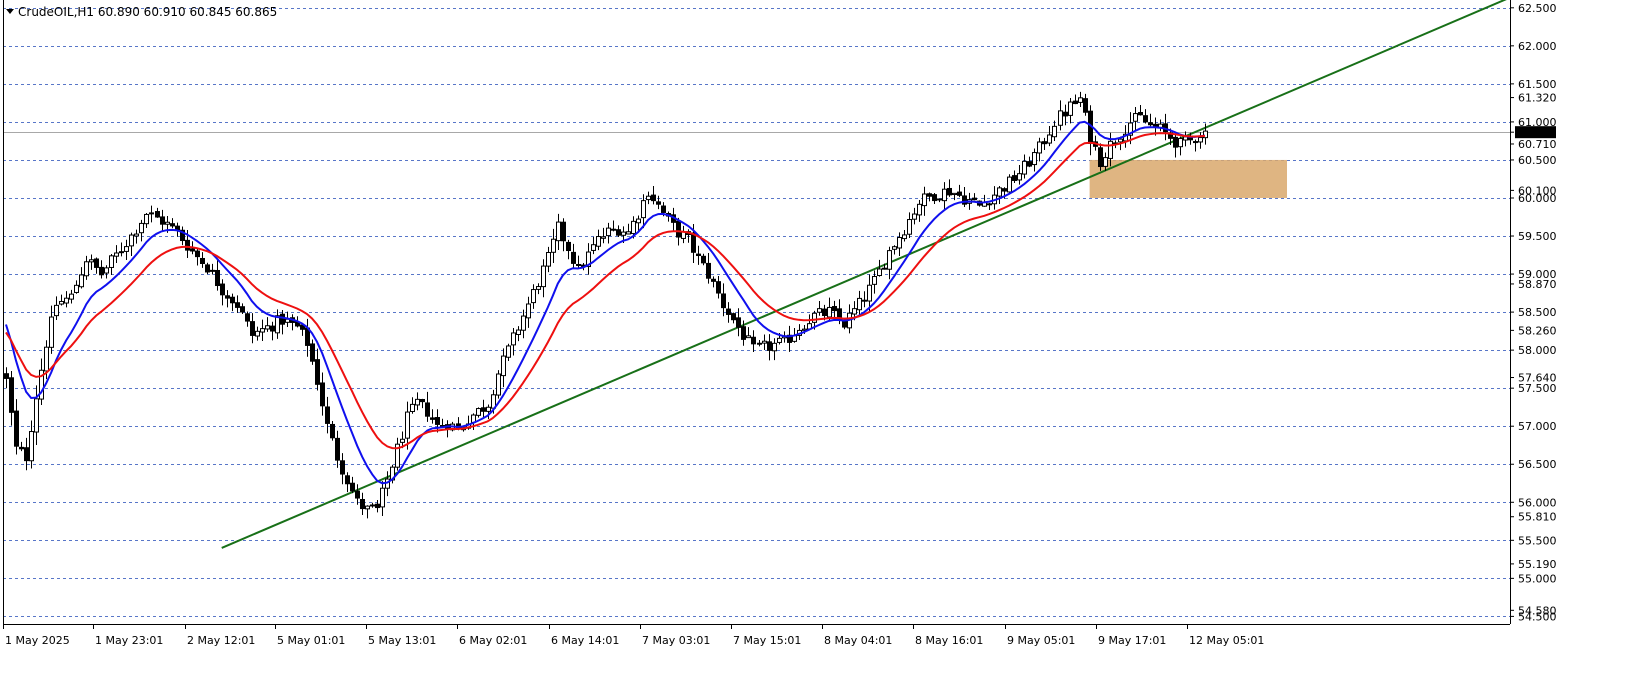  Describe the element at coordinates (1537, 578) in the screenshot. I see `y-tick-label: 55.000` at that location.